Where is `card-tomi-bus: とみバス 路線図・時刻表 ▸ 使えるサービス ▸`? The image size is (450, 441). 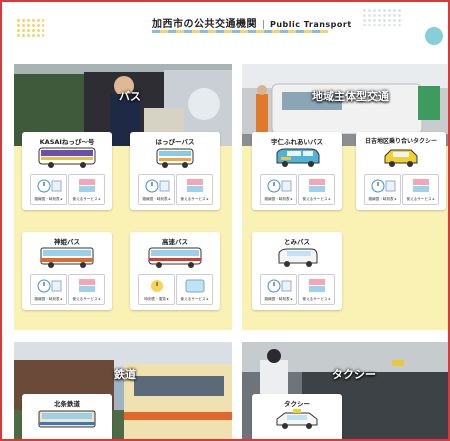
card-tomi-bus: とみバス 路線図・時刻表 ▸ 使えるサービス ▸ is located at coordinates (297, 271).